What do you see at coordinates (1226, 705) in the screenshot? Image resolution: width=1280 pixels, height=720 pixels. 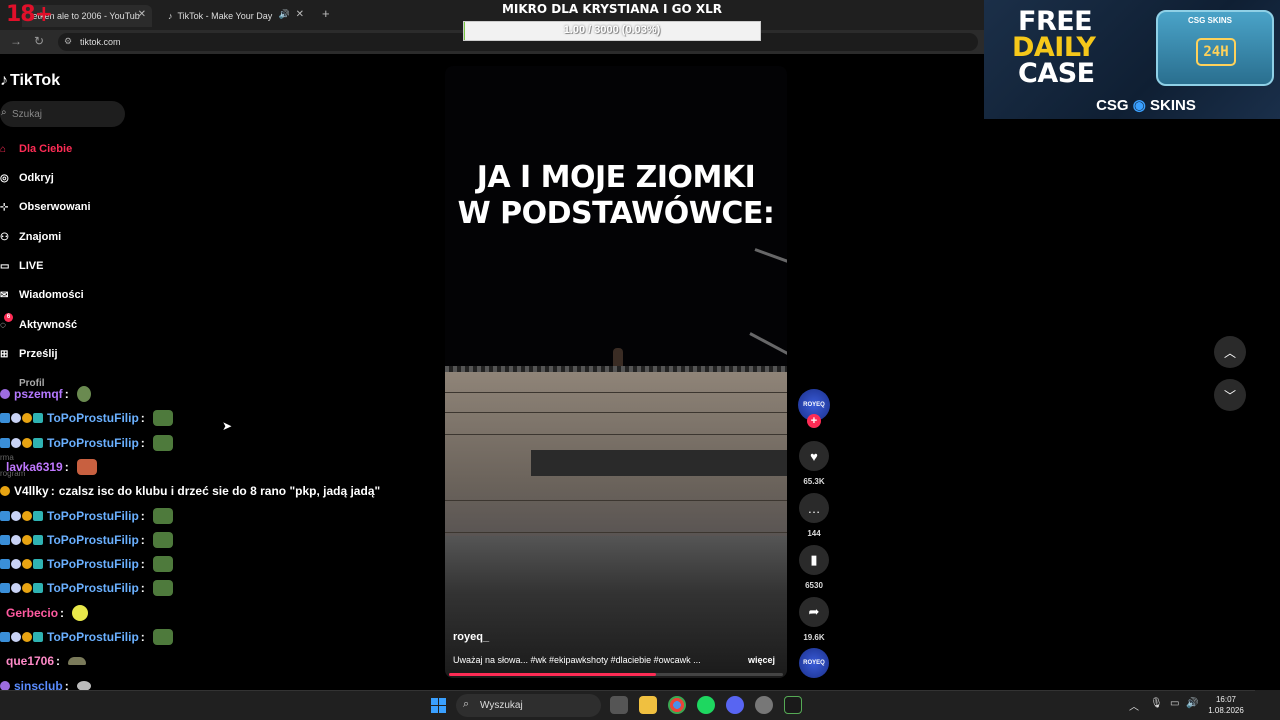 I see `system-clock: 16:07 1.08.2026` at bounding box center [1226, 705].